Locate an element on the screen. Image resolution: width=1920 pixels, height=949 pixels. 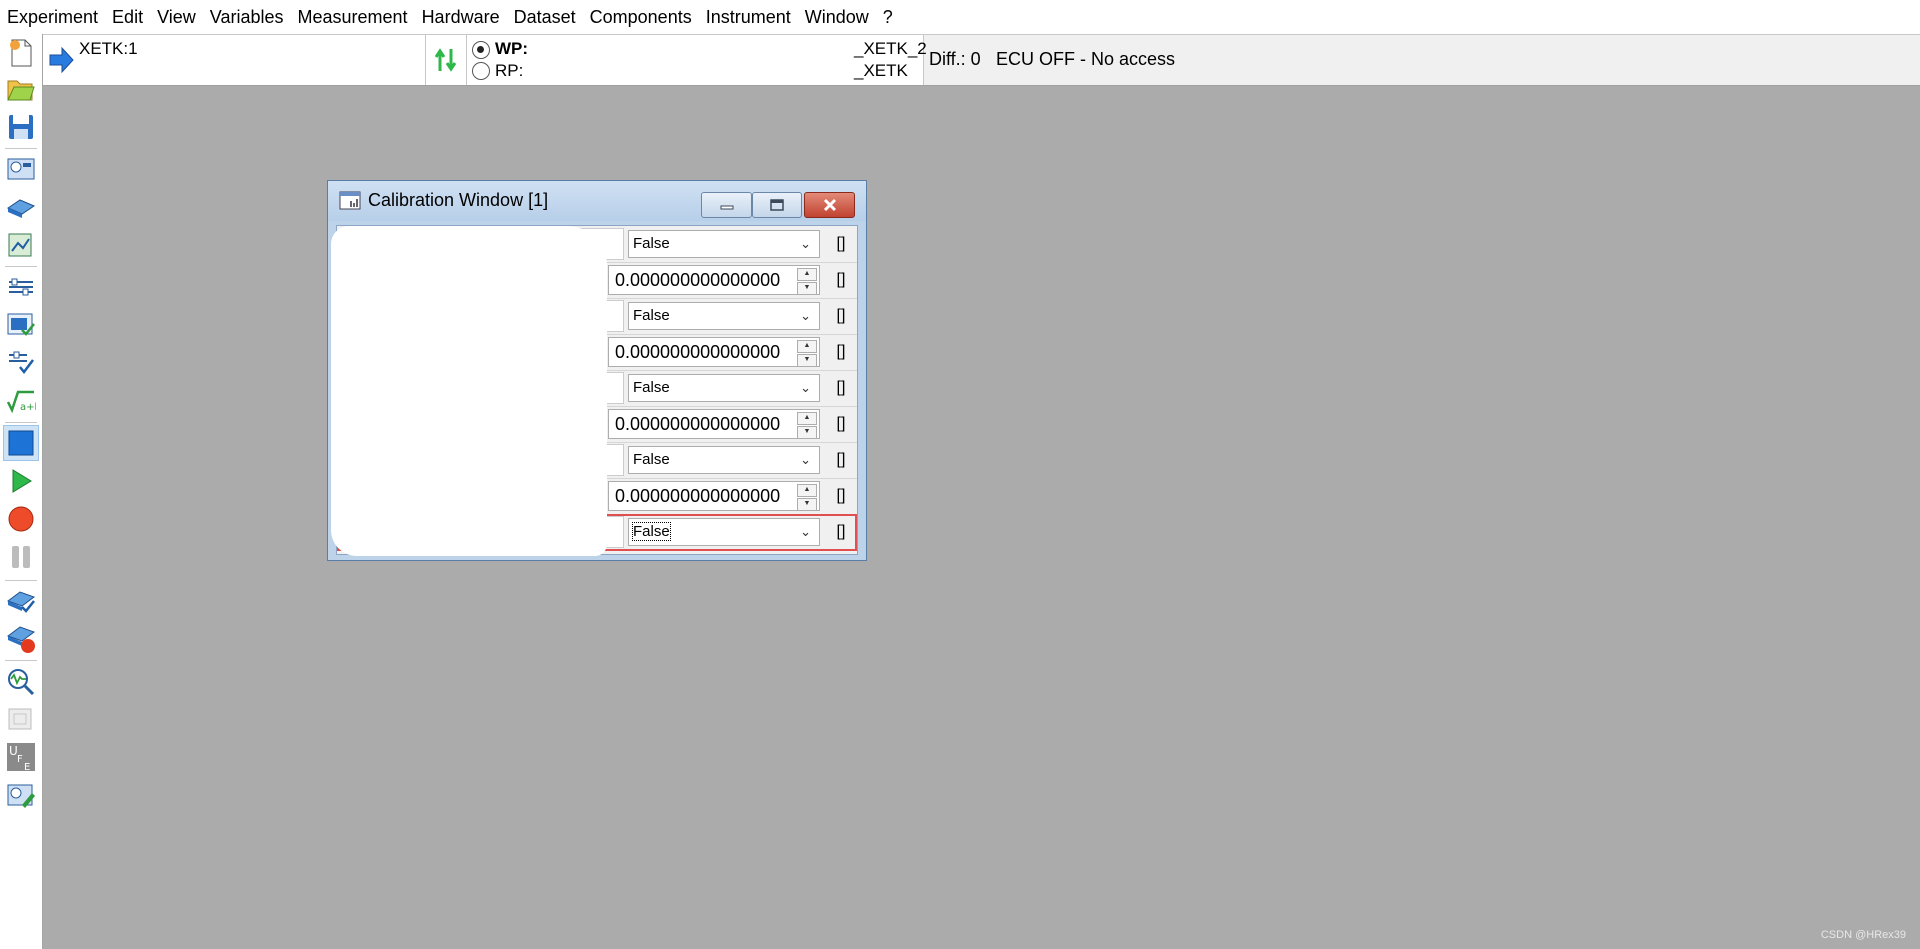
ecu-status: ECU OFF - No access is located at coordinates (1086, 59).